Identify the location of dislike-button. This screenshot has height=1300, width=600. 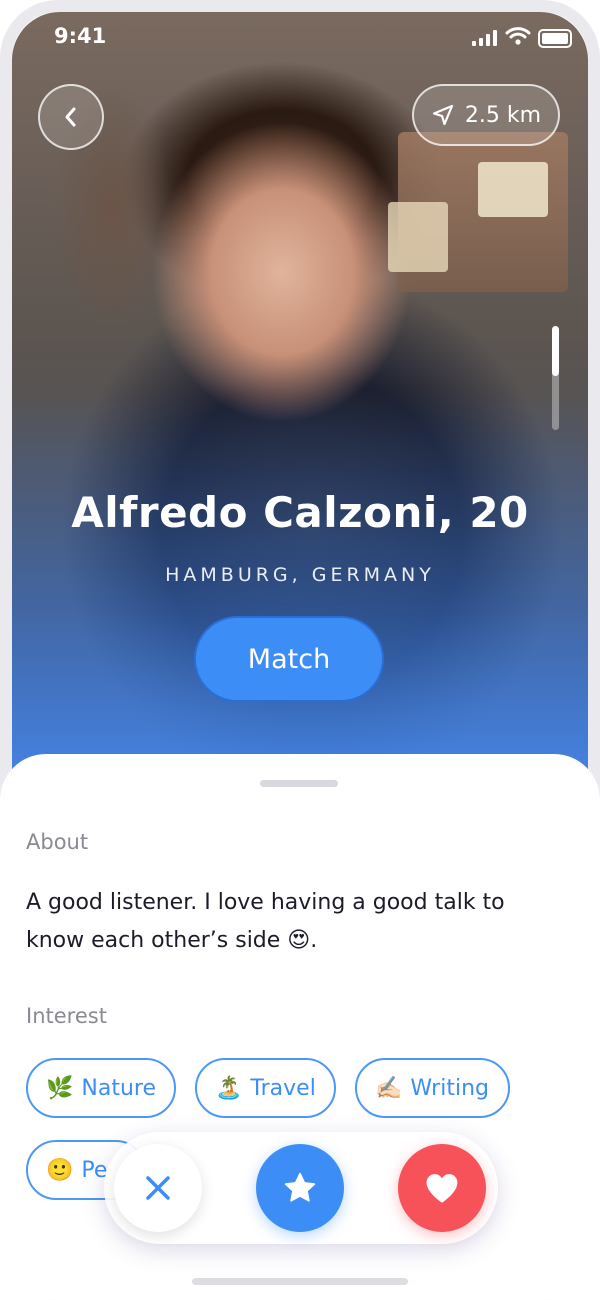
(158, 1188).